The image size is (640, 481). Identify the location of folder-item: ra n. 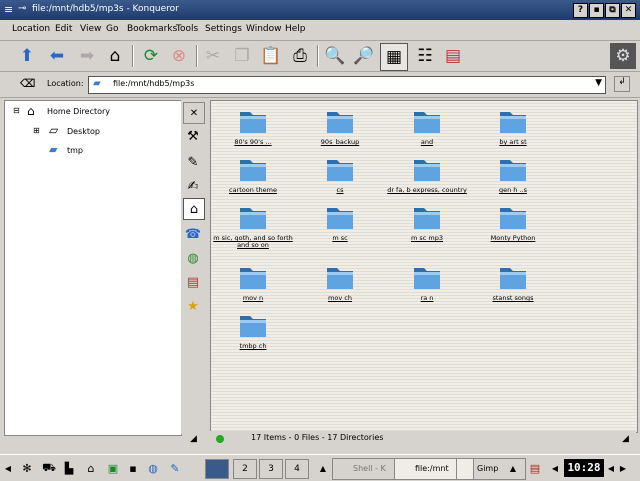
(427, 281).